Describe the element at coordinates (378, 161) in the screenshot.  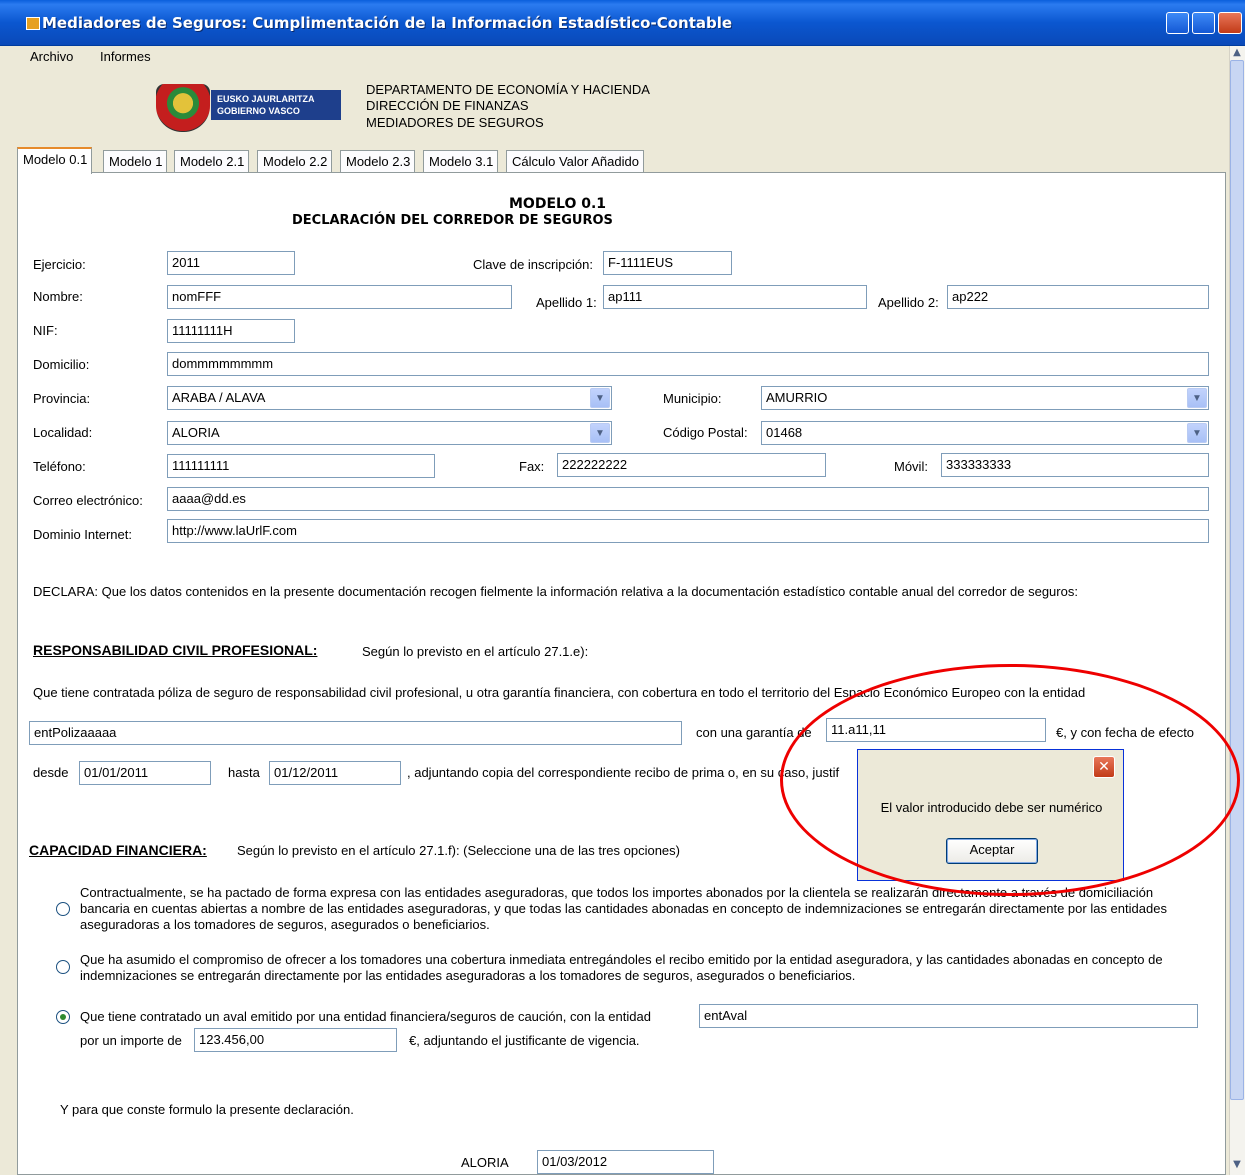
I see `tab-modelo-2-3: Modelo 2.3` at that location.